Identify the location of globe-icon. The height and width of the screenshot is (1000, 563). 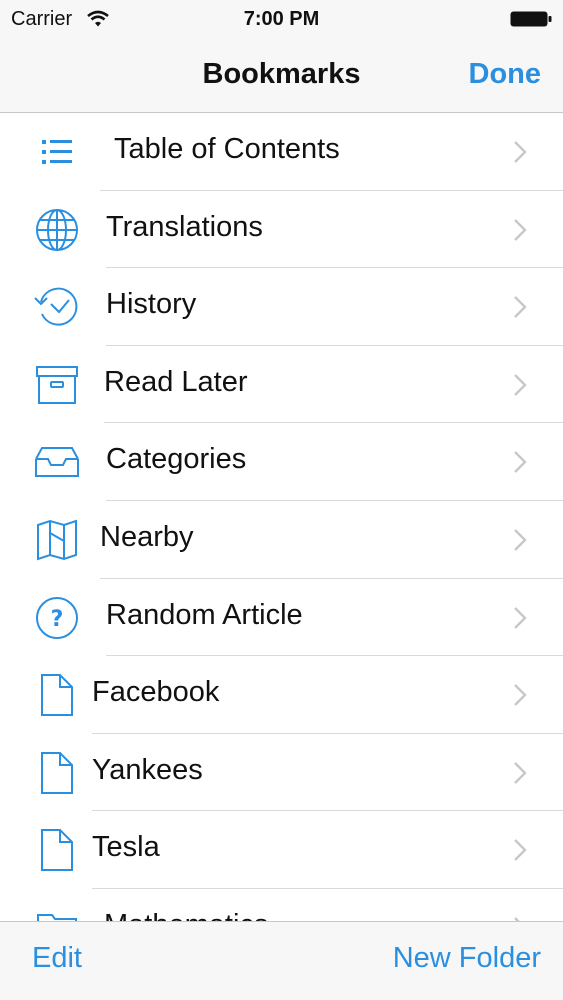
(57, 230).